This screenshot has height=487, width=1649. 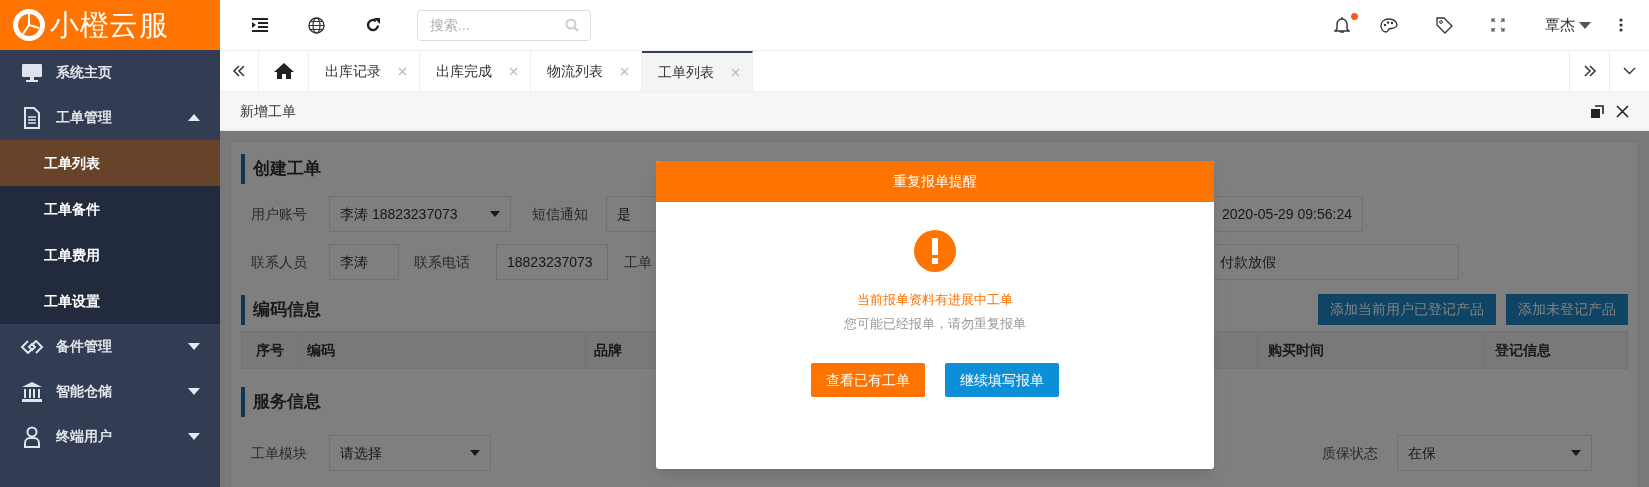 I want to click on submenu-item: 工单备件, so click(x=110, y=209).